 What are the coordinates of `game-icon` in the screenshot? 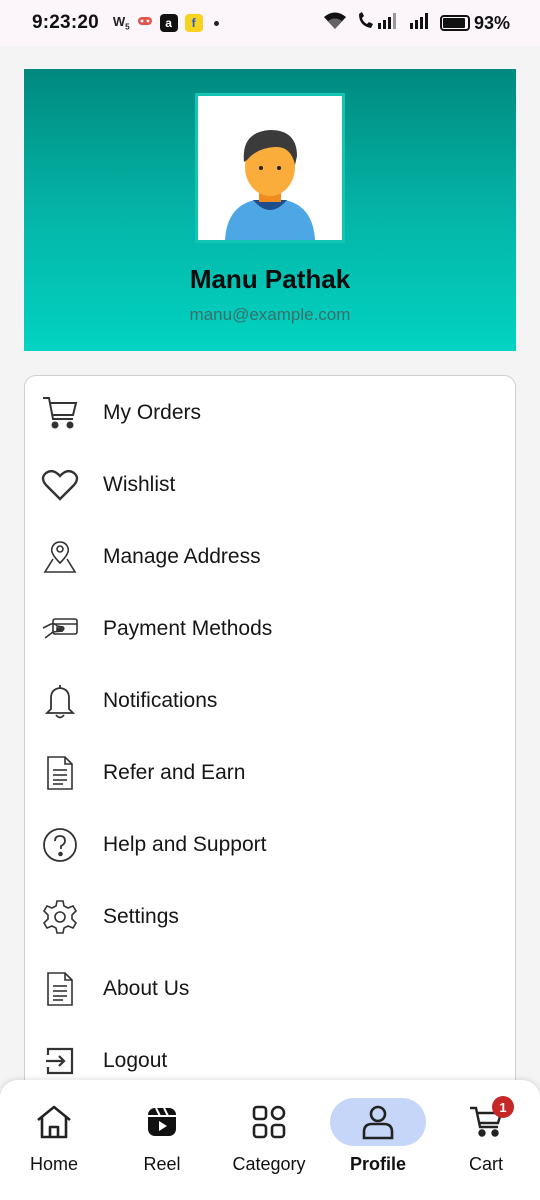 It's located at (145, 23).